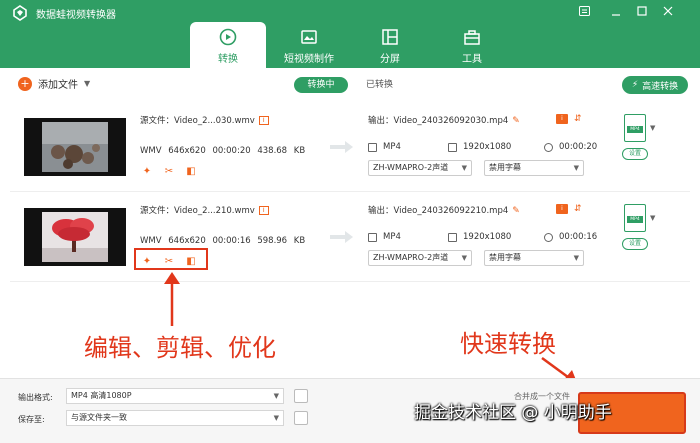  Describe the element at coordinates (172, 299) in the screenshot. I see `annotation-arrow-up-icon` at that location.